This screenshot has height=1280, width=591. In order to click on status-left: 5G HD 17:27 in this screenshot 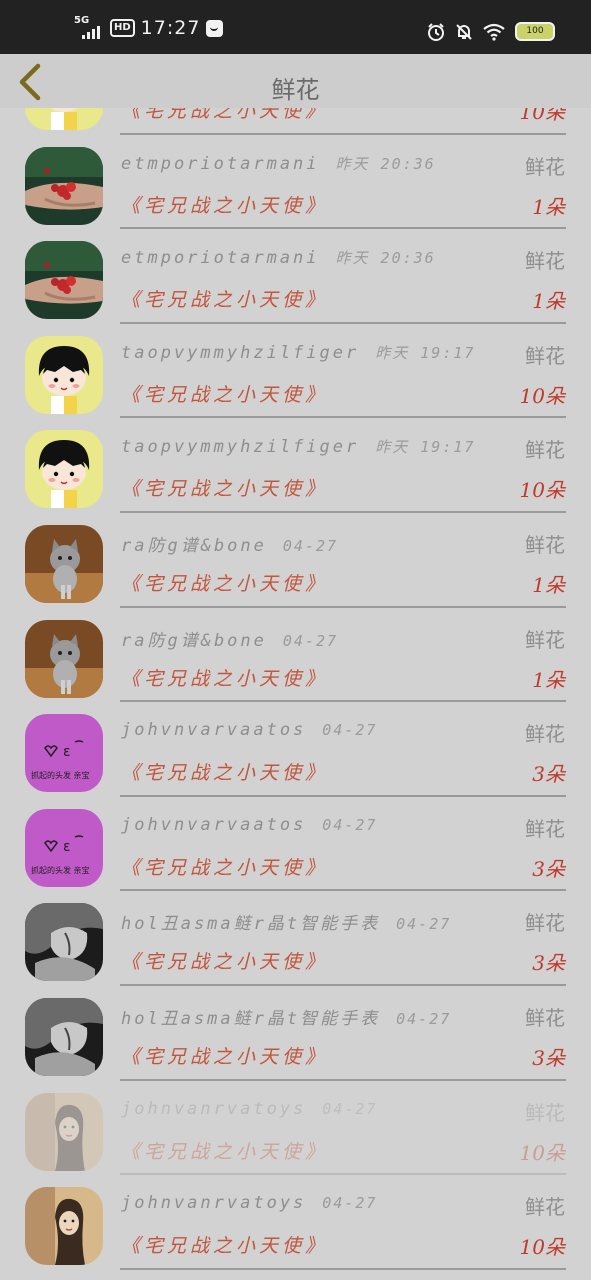, I will do `click(149, 27)`.